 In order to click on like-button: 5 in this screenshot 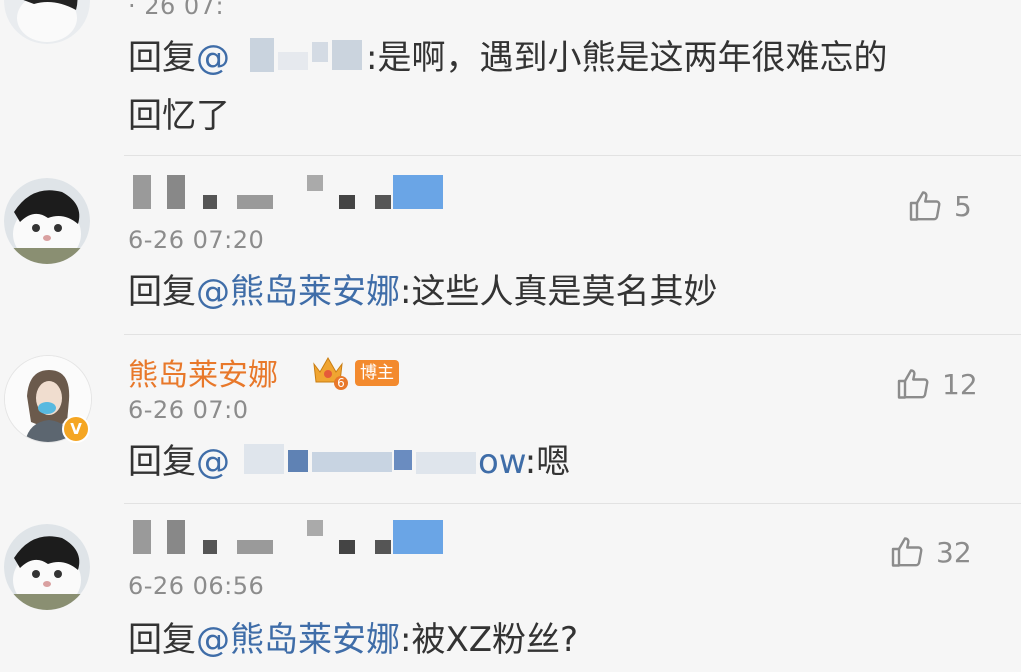, I will do `click(940, 206)`.